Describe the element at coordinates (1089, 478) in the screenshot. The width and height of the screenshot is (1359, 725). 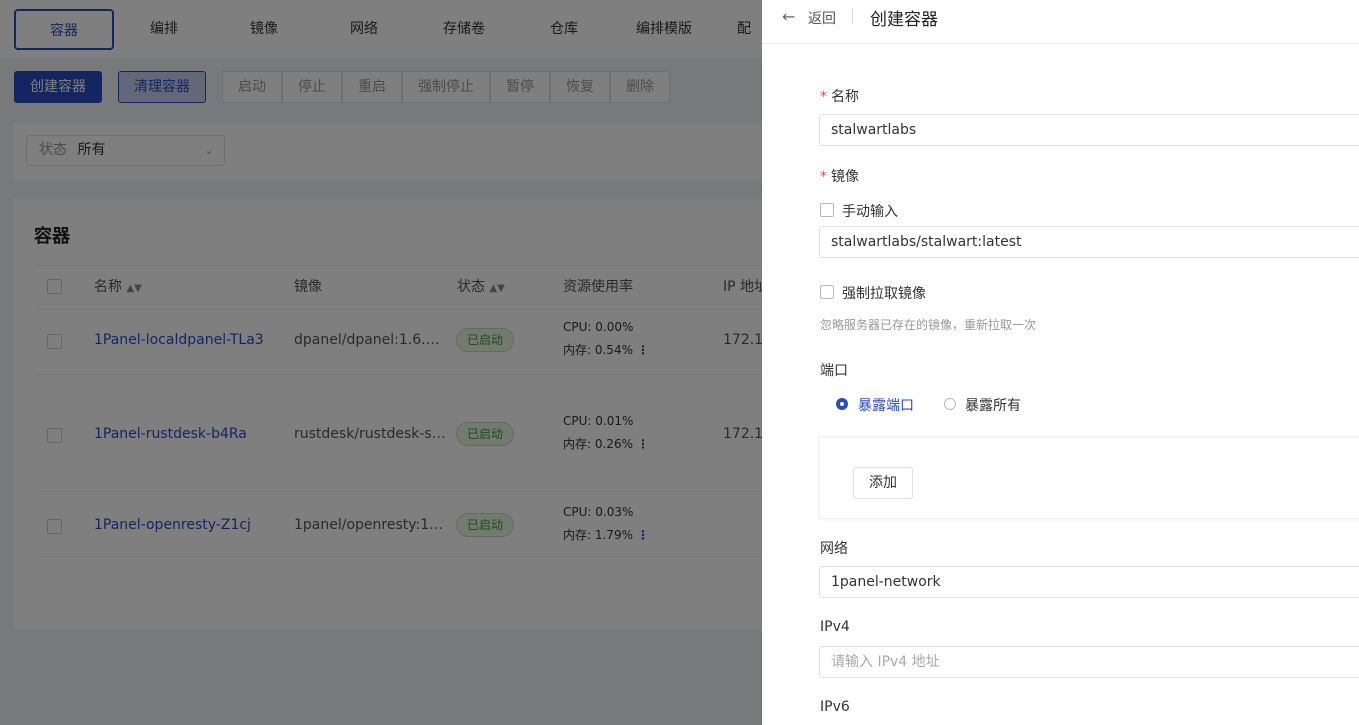
I see `port-list-box: 添加` at that location.